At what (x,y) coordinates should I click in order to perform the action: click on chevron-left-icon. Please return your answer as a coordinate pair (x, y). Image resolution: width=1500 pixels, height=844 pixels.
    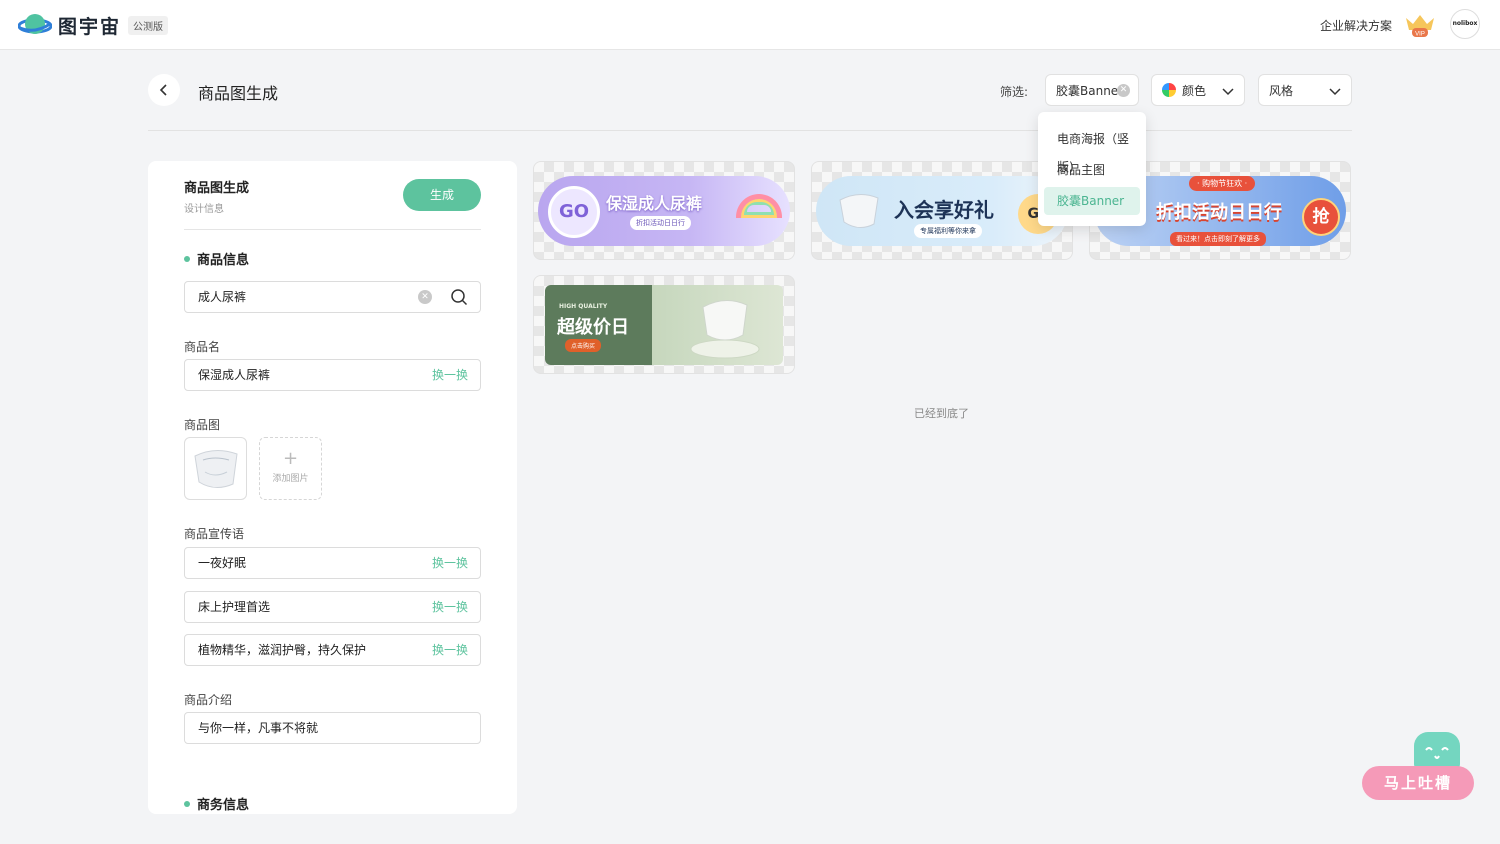
    Looking at the image, I should click on (163, 90).